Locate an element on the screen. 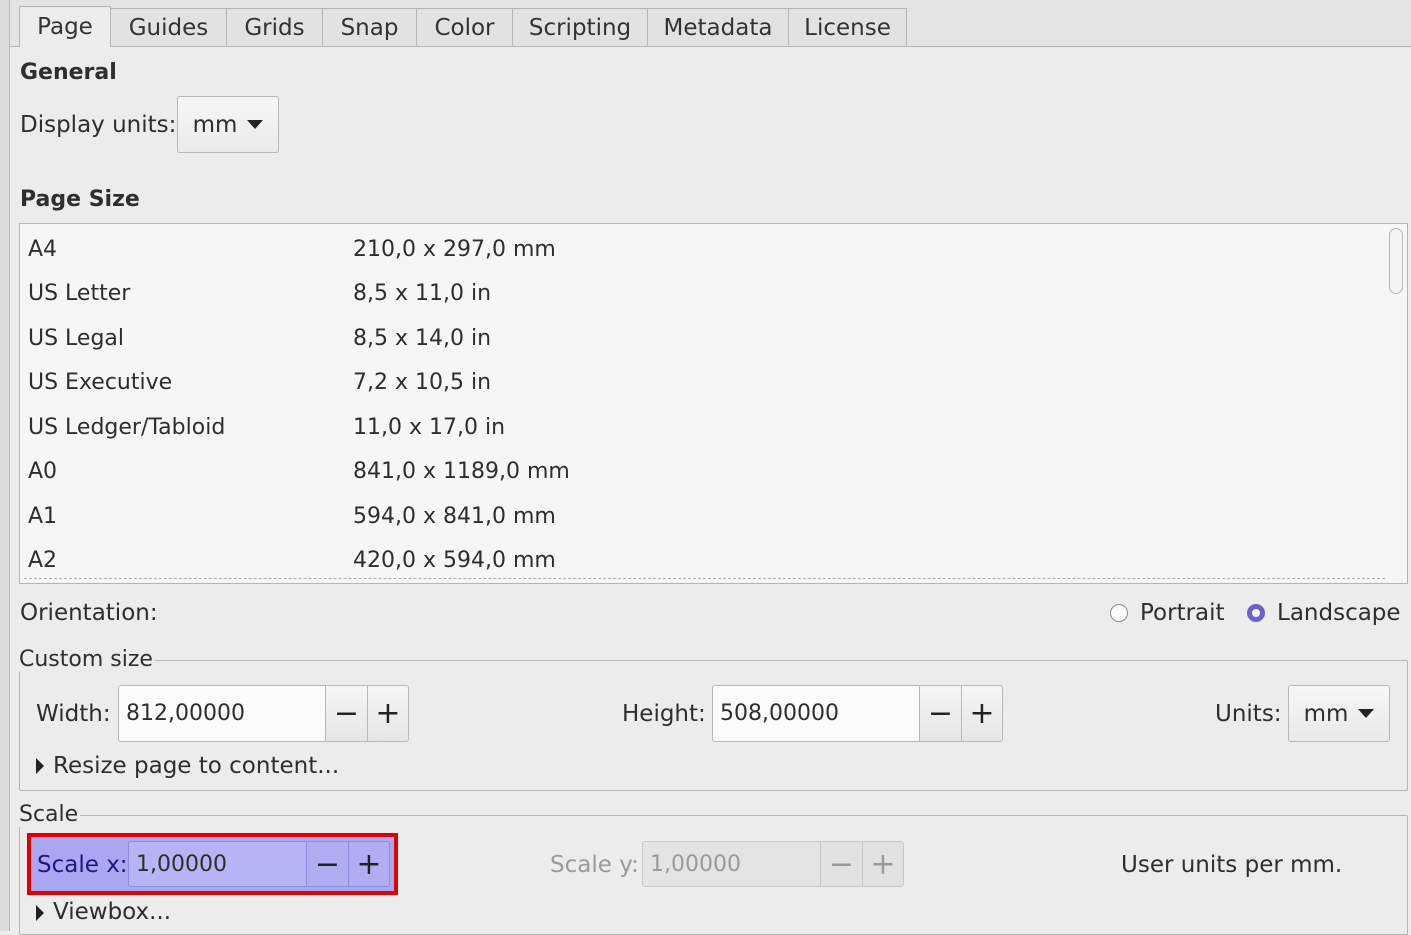  page-size-scrollbar is located at coordinates (1396, 261).